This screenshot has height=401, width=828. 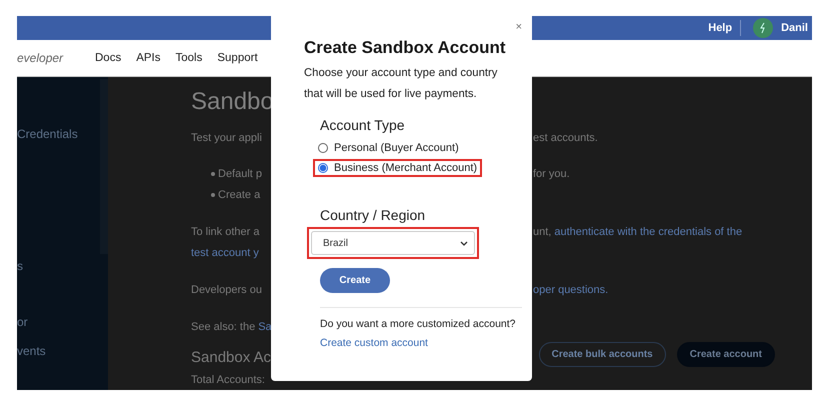 I want to click on text-link: Sa, so click(x=265, y=326).